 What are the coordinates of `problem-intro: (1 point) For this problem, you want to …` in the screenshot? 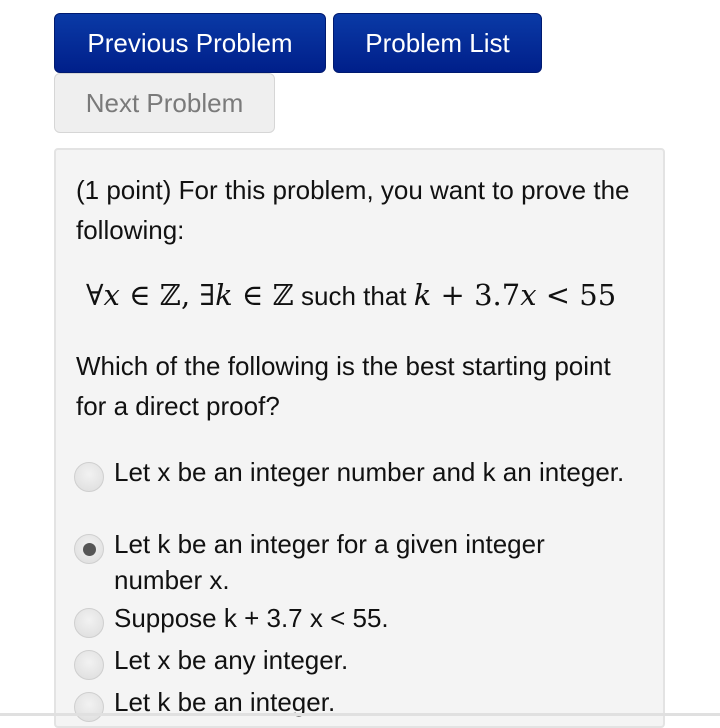 It's located at (353, 210).